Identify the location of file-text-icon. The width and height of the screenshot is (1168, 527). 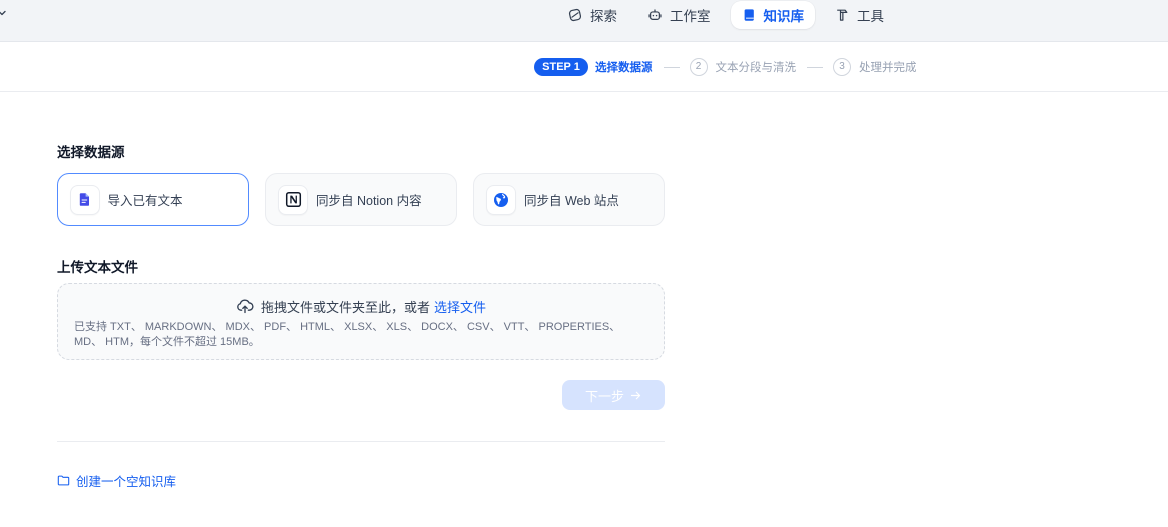
(84, 199).